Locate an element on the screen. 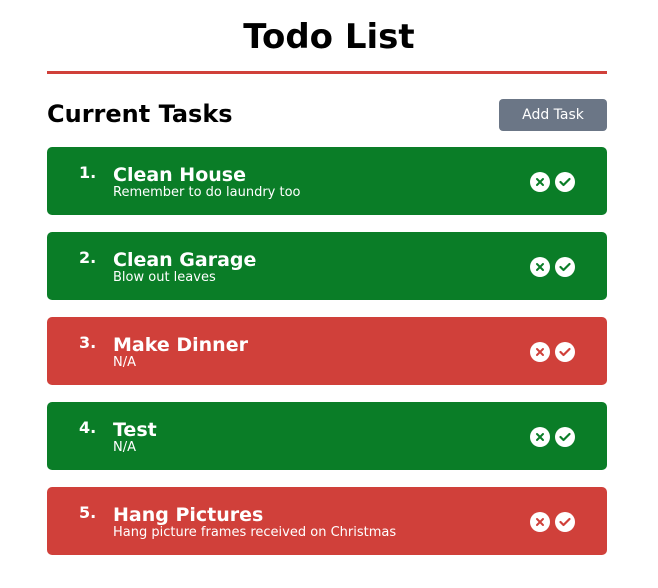 The width and height of the screenshot is (658, 588). task-number: 5. is located at coordinates (88, 512).